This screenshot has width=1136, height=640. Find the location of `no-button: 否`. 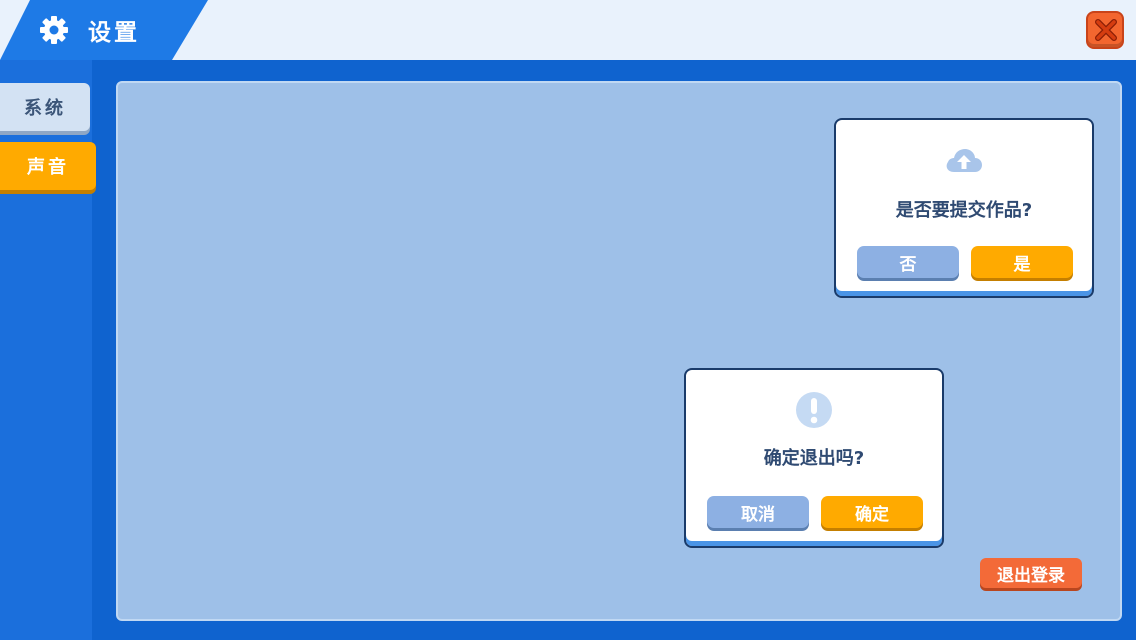

no-button: 否 is located at coordinates (908, 262).